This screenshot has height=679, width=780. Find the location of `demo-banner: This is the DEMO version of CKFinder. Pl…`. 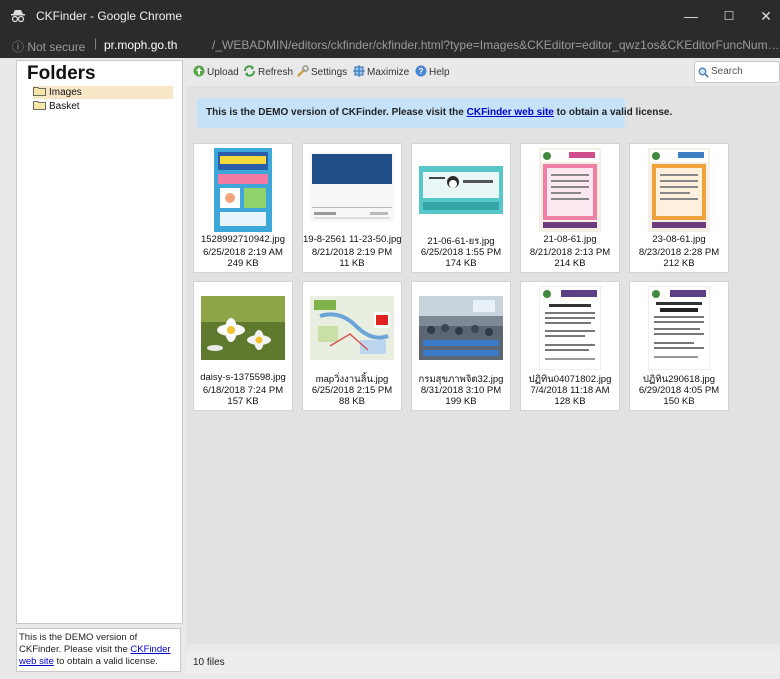

demo-banner: This is the DEMO version of CKFinder. Pl… is located at coordinates (434, 113).